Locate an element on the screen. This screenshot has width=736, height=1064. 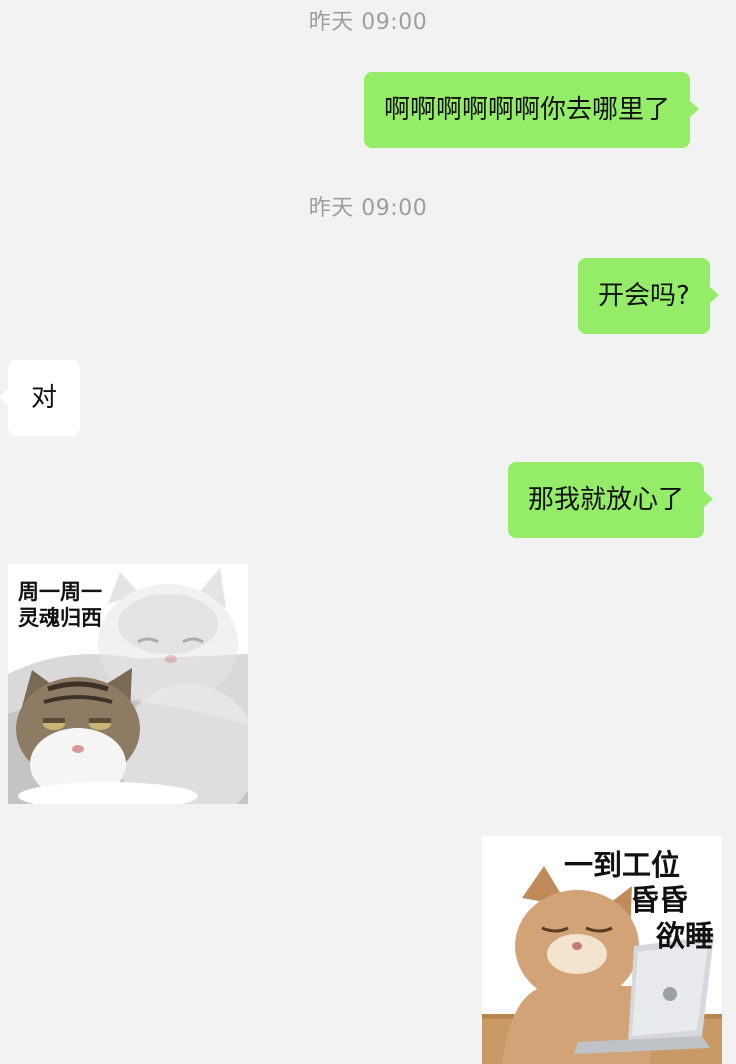
sticker-caption-line: 一到工位 is located at coordinates (621, 865).